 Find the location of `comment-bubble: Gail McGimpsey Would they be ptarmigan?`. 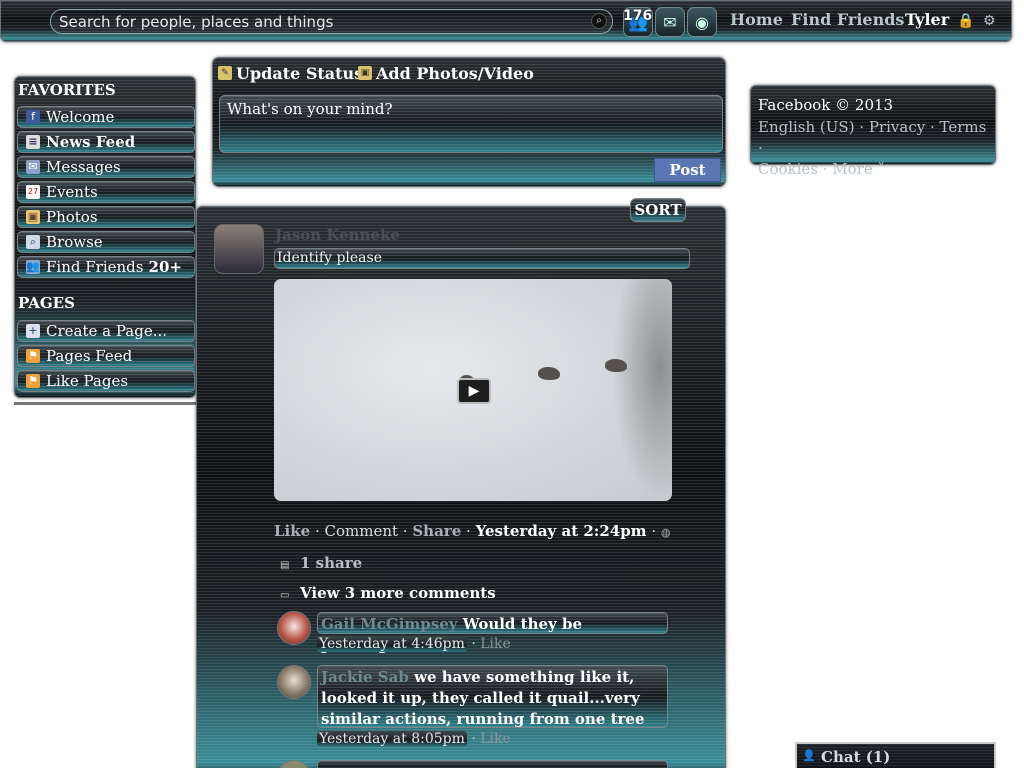

comment-bubble: Gail McGimpsey Would they be ptarmigan? is located at coordinates (492, 633).